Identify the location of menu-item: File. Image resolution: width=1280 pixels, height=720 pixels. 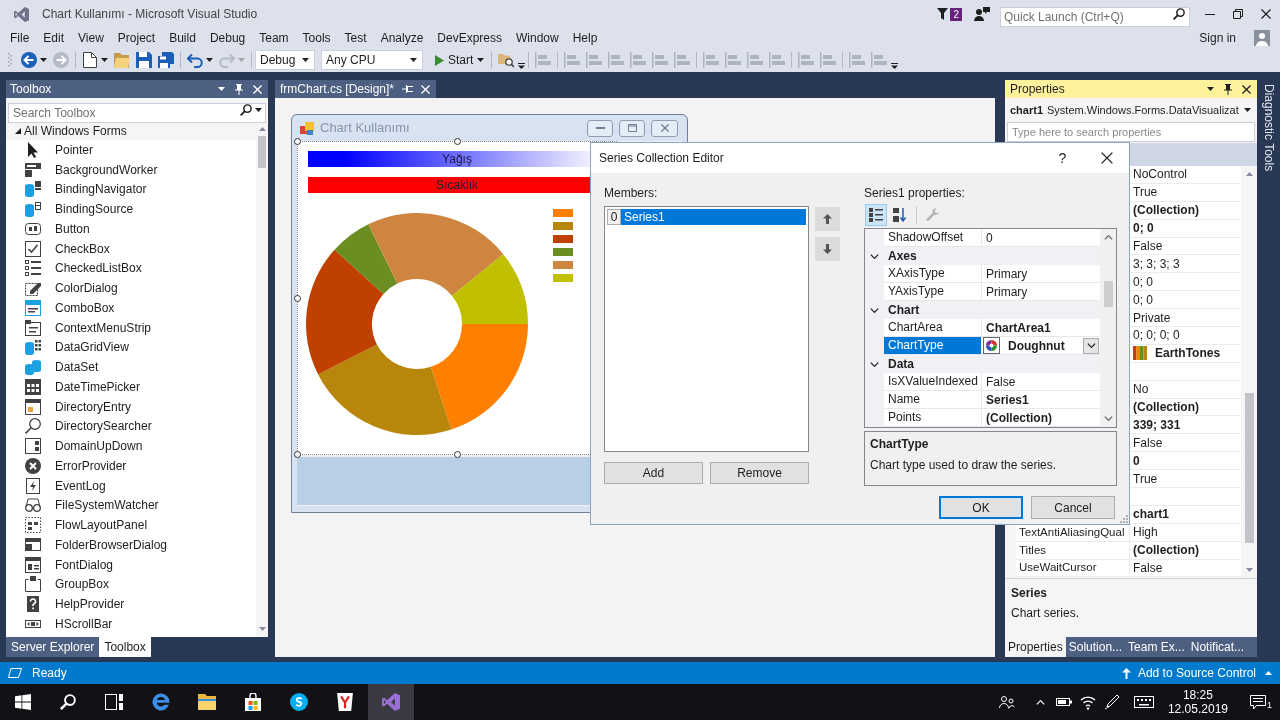
(20, 38).